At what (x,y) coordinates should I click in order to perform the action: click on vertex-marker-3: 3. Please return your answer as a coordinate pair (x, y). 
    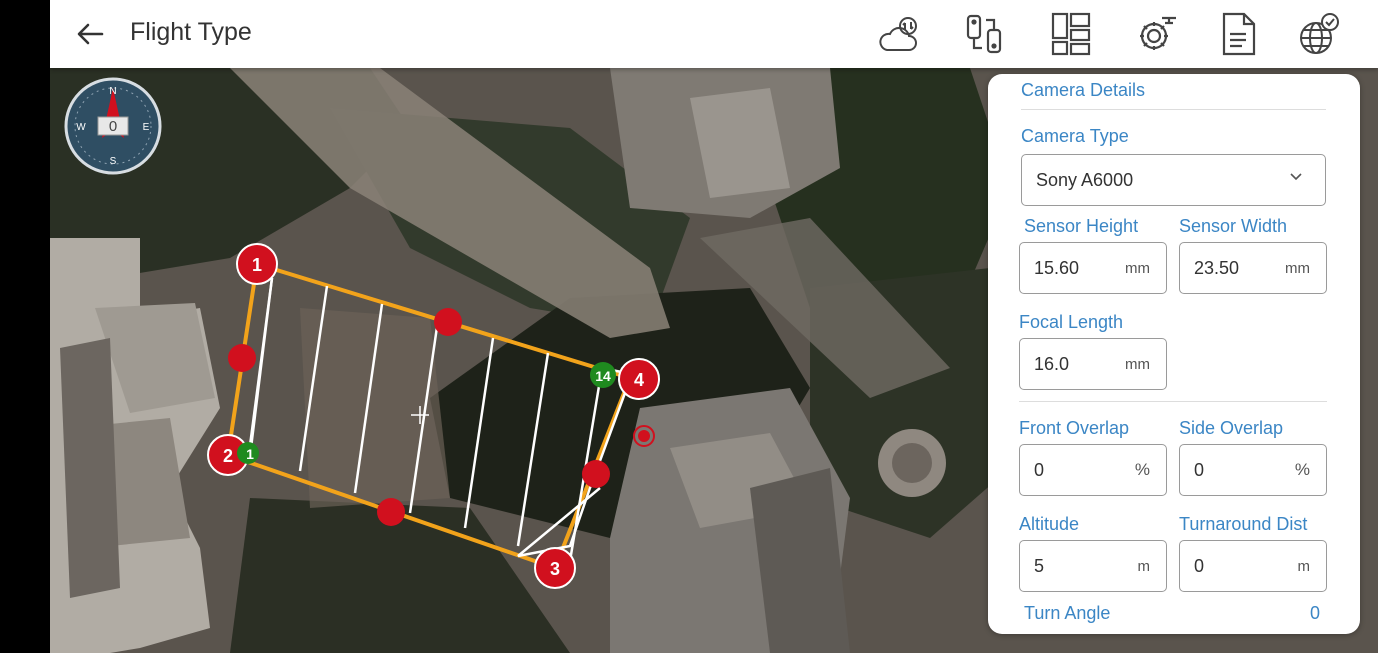
    Looking at the image, I should click on (555, 568).